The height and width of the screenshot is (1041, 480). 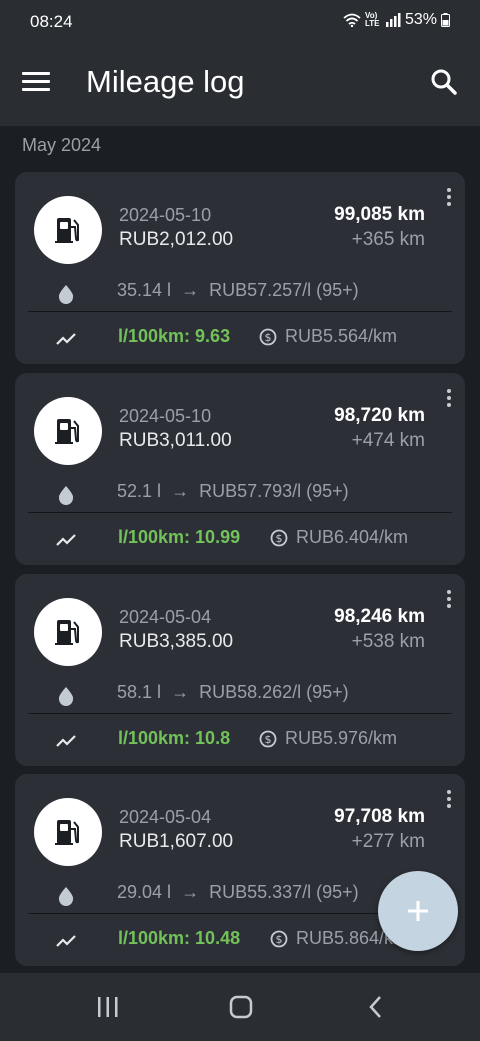 I want to click on entry-cost: RUB2,012.00, so click(x=176, y=239).